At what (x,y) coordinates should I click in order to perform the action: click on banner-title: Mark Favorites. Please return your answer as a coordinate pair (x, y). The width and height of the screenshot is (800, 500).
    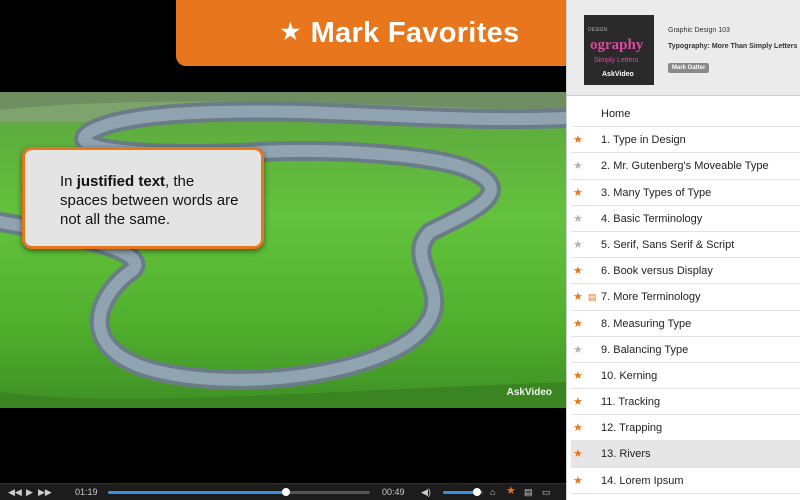
    Looking at the image, I should click on (415, 32).